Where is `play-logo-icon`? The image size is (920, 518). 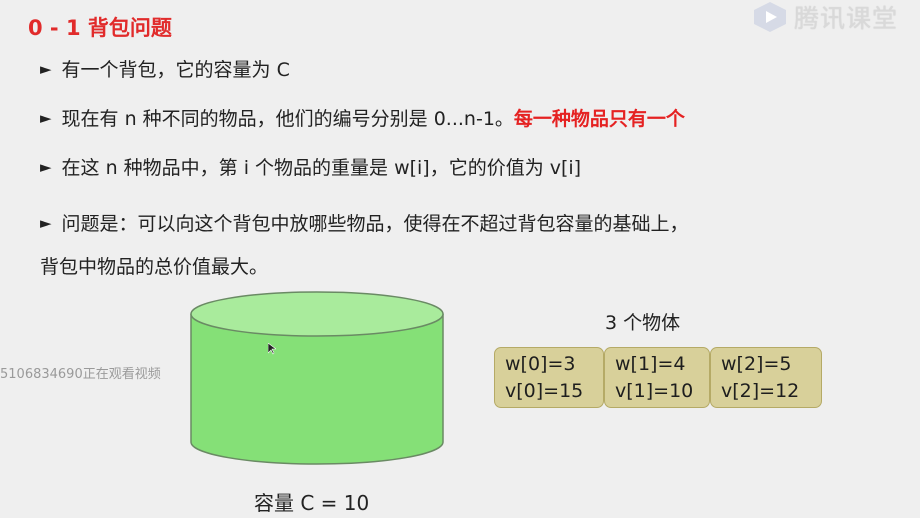
play-logo-icon is located at coordinates (770, 17).